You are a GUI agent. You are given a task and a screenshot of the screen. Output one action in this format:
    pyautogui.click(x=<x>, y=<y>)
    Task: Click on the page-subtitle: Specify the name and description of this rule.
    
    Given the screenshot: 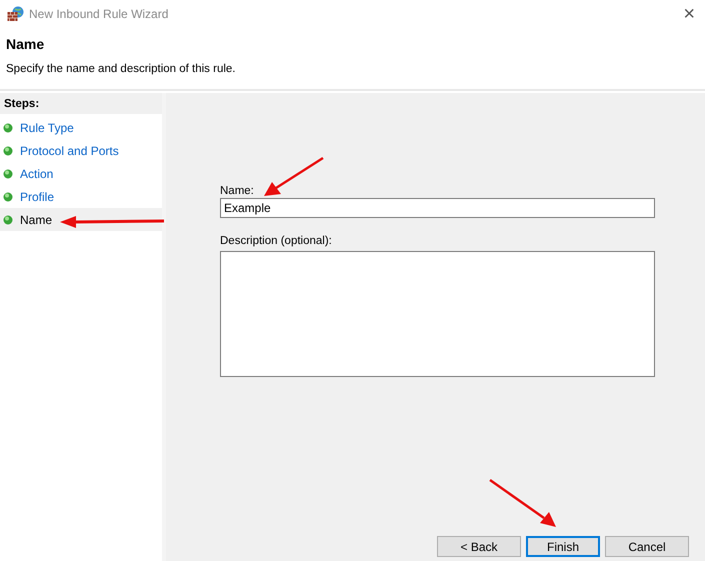 What is the action you would take?
    pyautogui.click(x=121, y=69)
    